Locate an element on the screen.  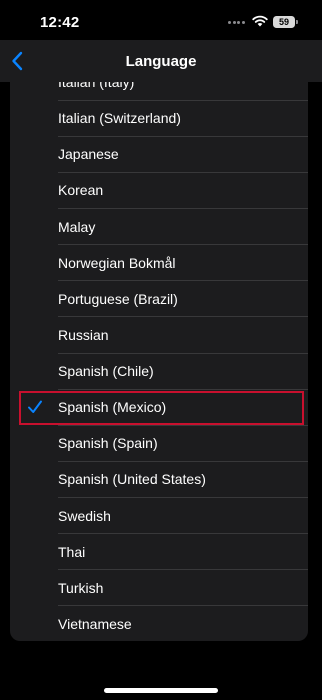
language-row: Spanish (Spain) is located at coordinates (159, 443).